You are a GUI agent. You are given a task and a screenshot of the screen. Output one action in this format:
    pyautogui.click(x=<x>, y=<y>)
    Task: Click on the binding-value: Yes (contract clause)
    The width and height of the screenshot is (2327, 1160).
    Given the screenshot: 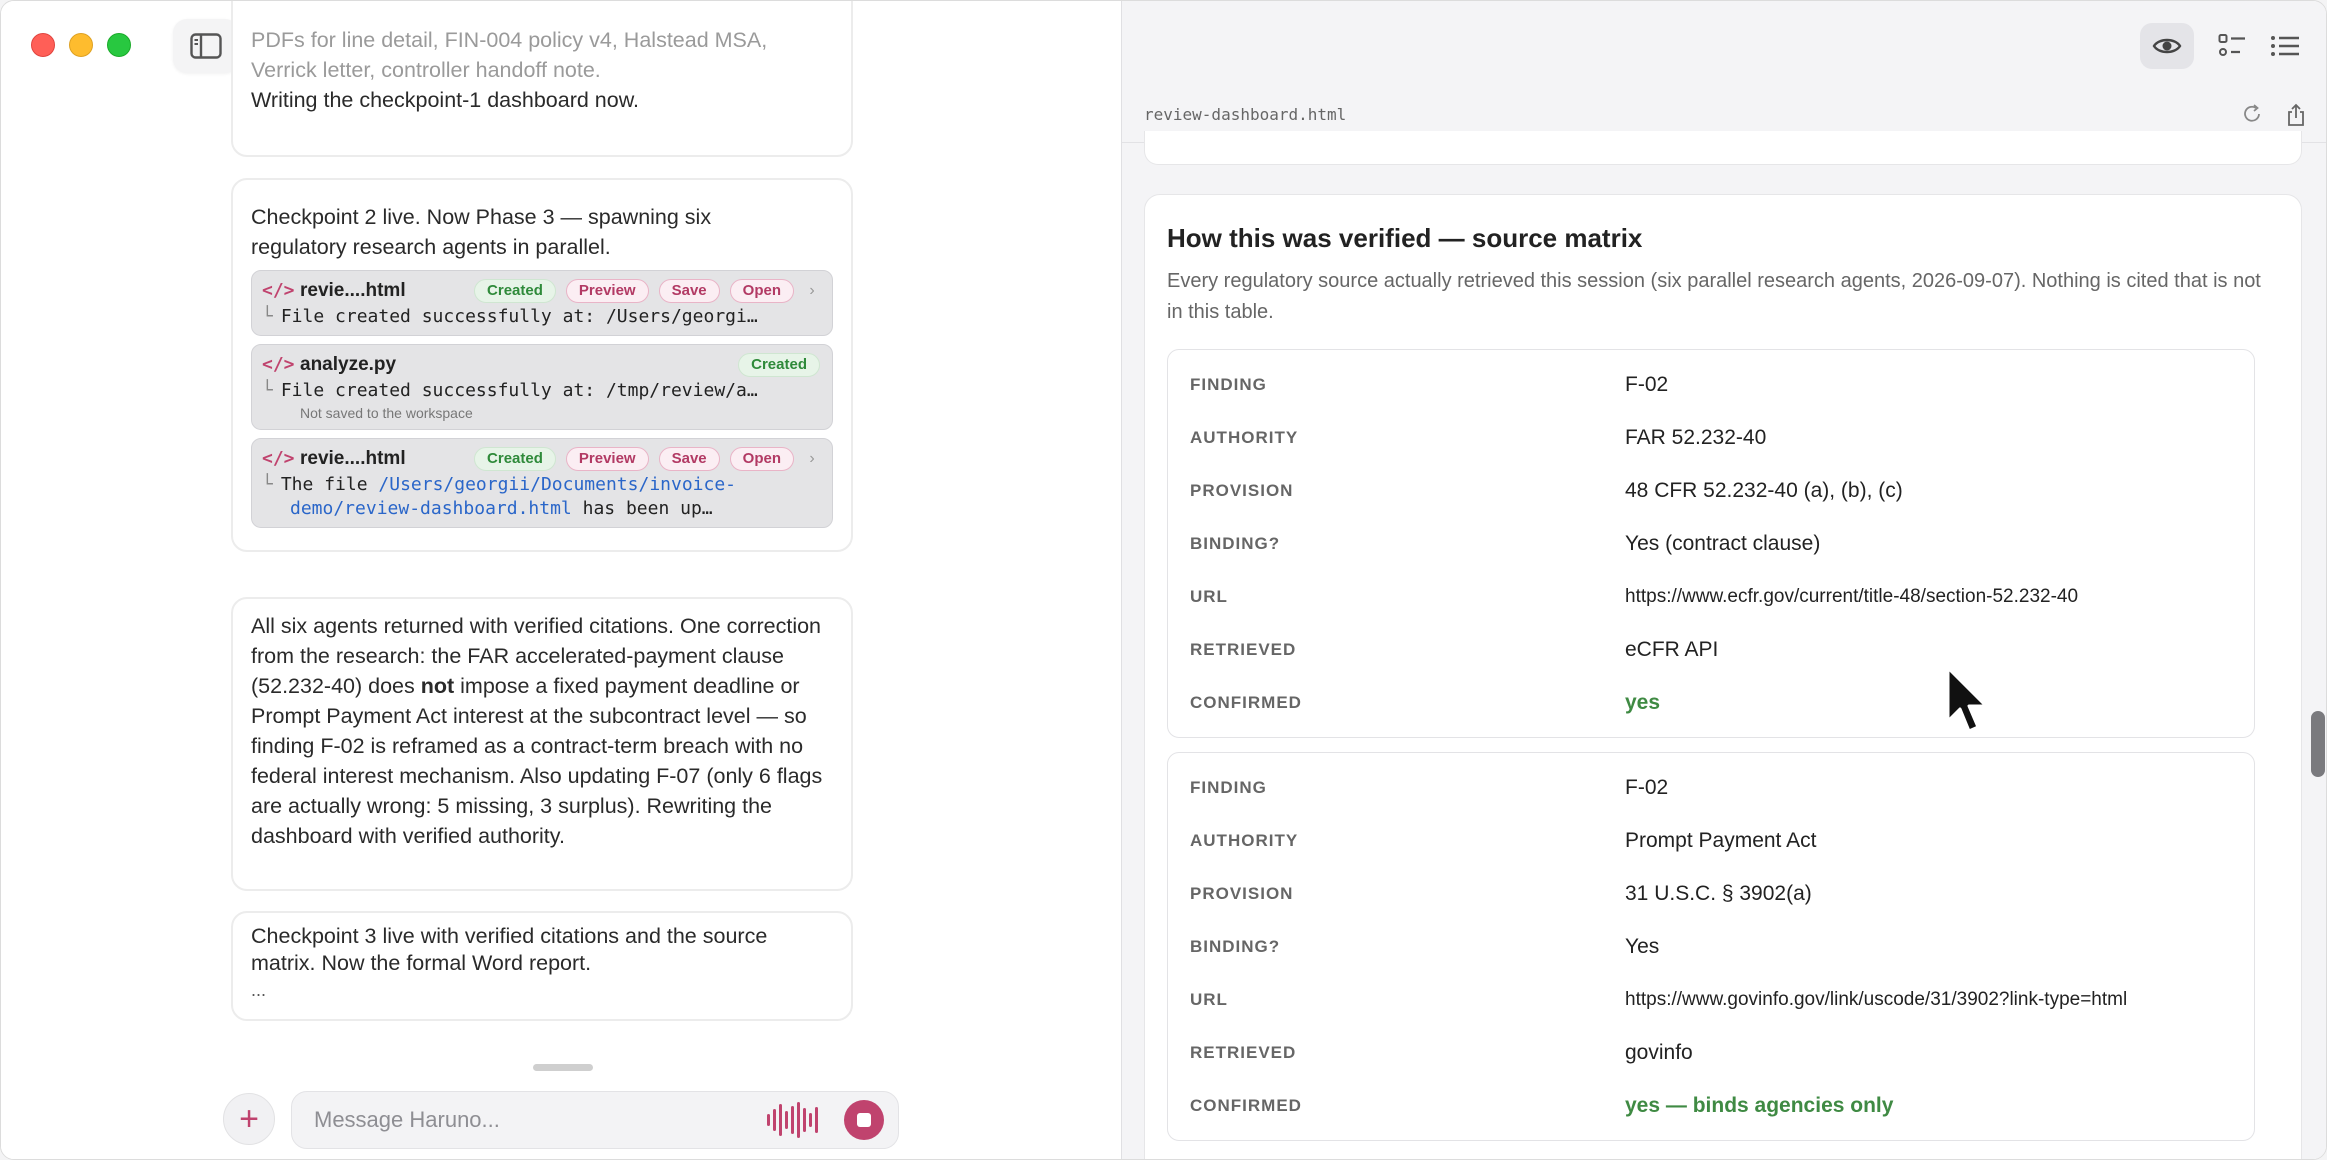 What is the action you would take?
    pyautogui.click(x=1723, y=543)
    